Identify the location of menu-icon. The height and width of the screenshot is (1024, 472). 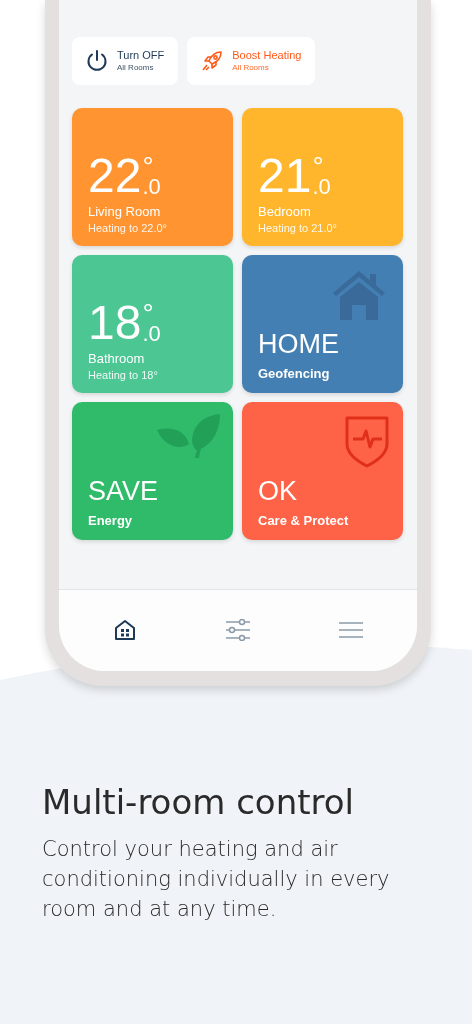
(350, 630).